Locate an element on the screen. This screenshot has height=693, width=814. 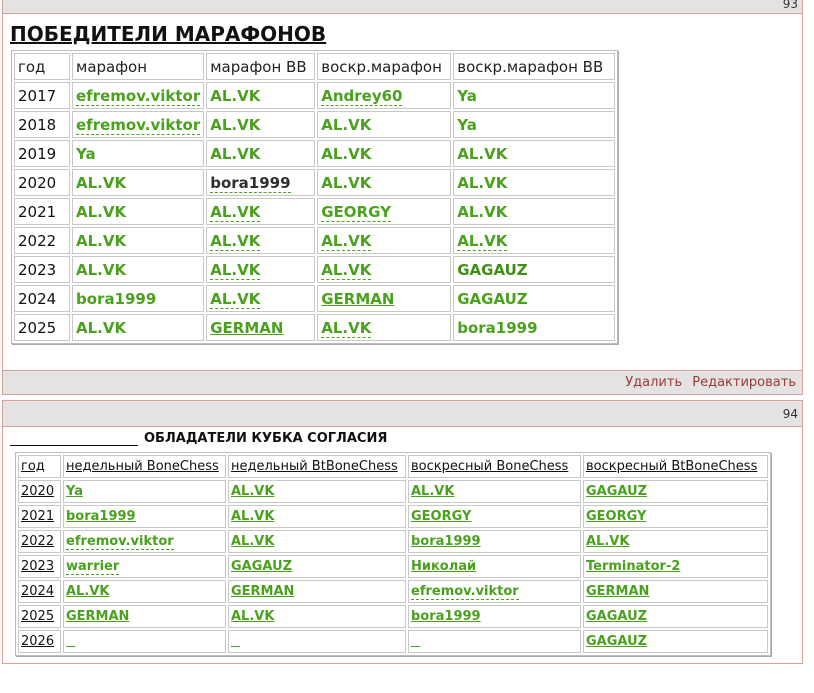
title-underline is located at coordinates (74, 445).